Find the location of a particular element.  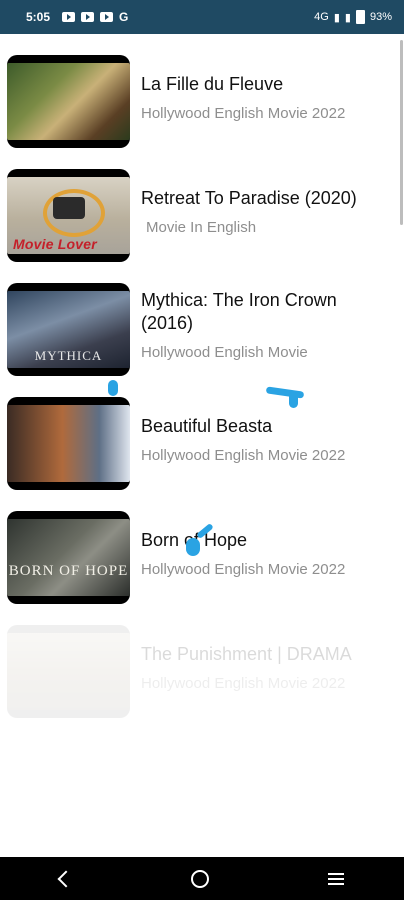

movie-poster-image: MYTHICA is located at coordinates (68, 329).